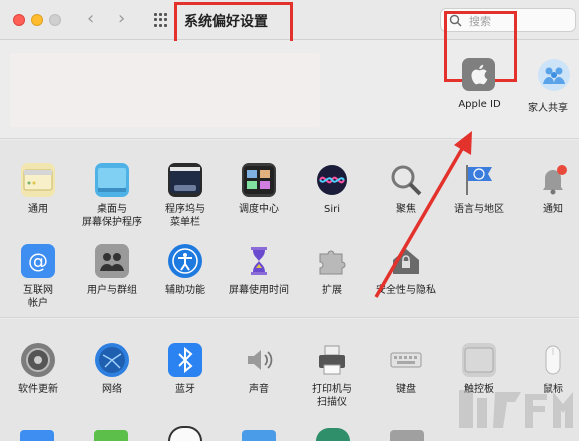  What do you see at coordinates (185, 216) in the screenshot?
I see `pref-label: 程序坞与 菜单栏` at bounding box center [185, 216].